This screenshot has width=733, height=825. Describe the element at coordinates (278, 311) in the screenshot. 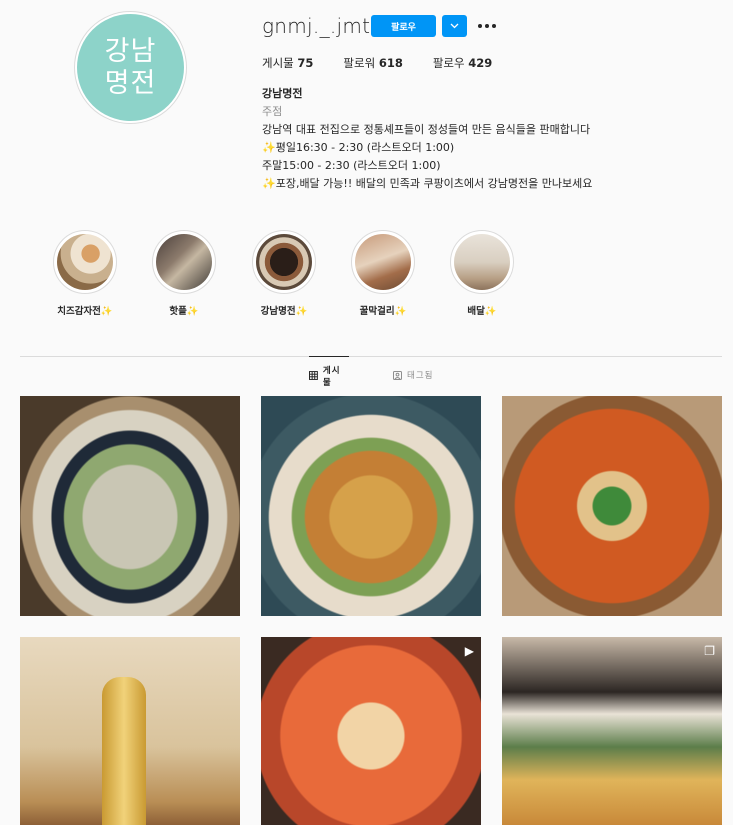

I see `highlight-label: 강남명전` at that location.